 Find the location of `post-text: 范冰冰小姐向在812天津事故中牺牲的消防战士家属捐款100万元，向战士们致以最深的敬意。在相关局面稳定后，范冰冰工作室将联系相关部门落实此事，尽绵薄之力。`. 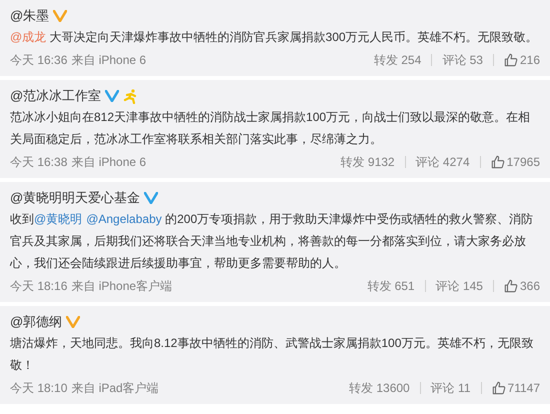

post-text: 范冰冰小姐向在812天津事故中牺牲的消防战士家属捐款100万元，向战士们致以最深的敬意。在相关局面稳定后，范冰冰工作室将联系相关部门落实此事，尽绵薄之力。 is located at coordinates (271, 128).